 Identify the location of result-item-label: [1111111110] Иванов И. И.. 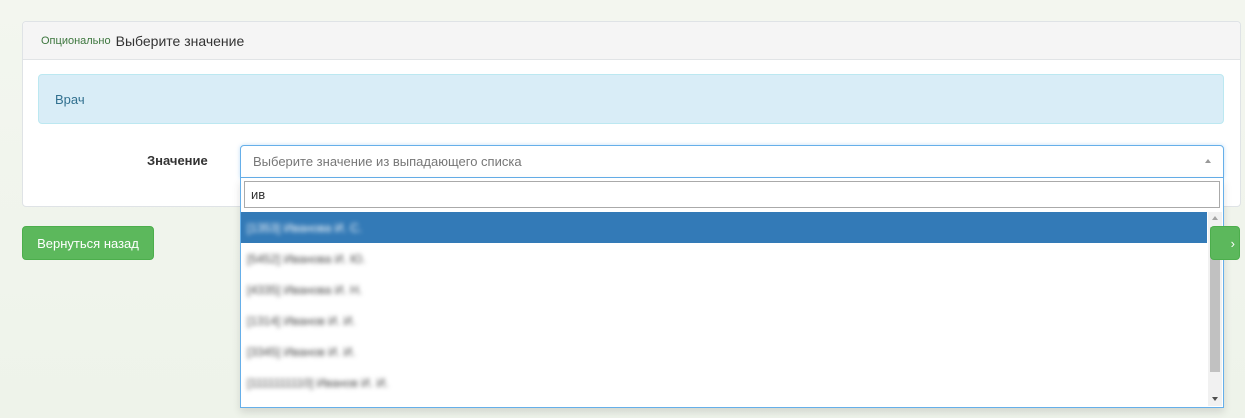
(318, 382).